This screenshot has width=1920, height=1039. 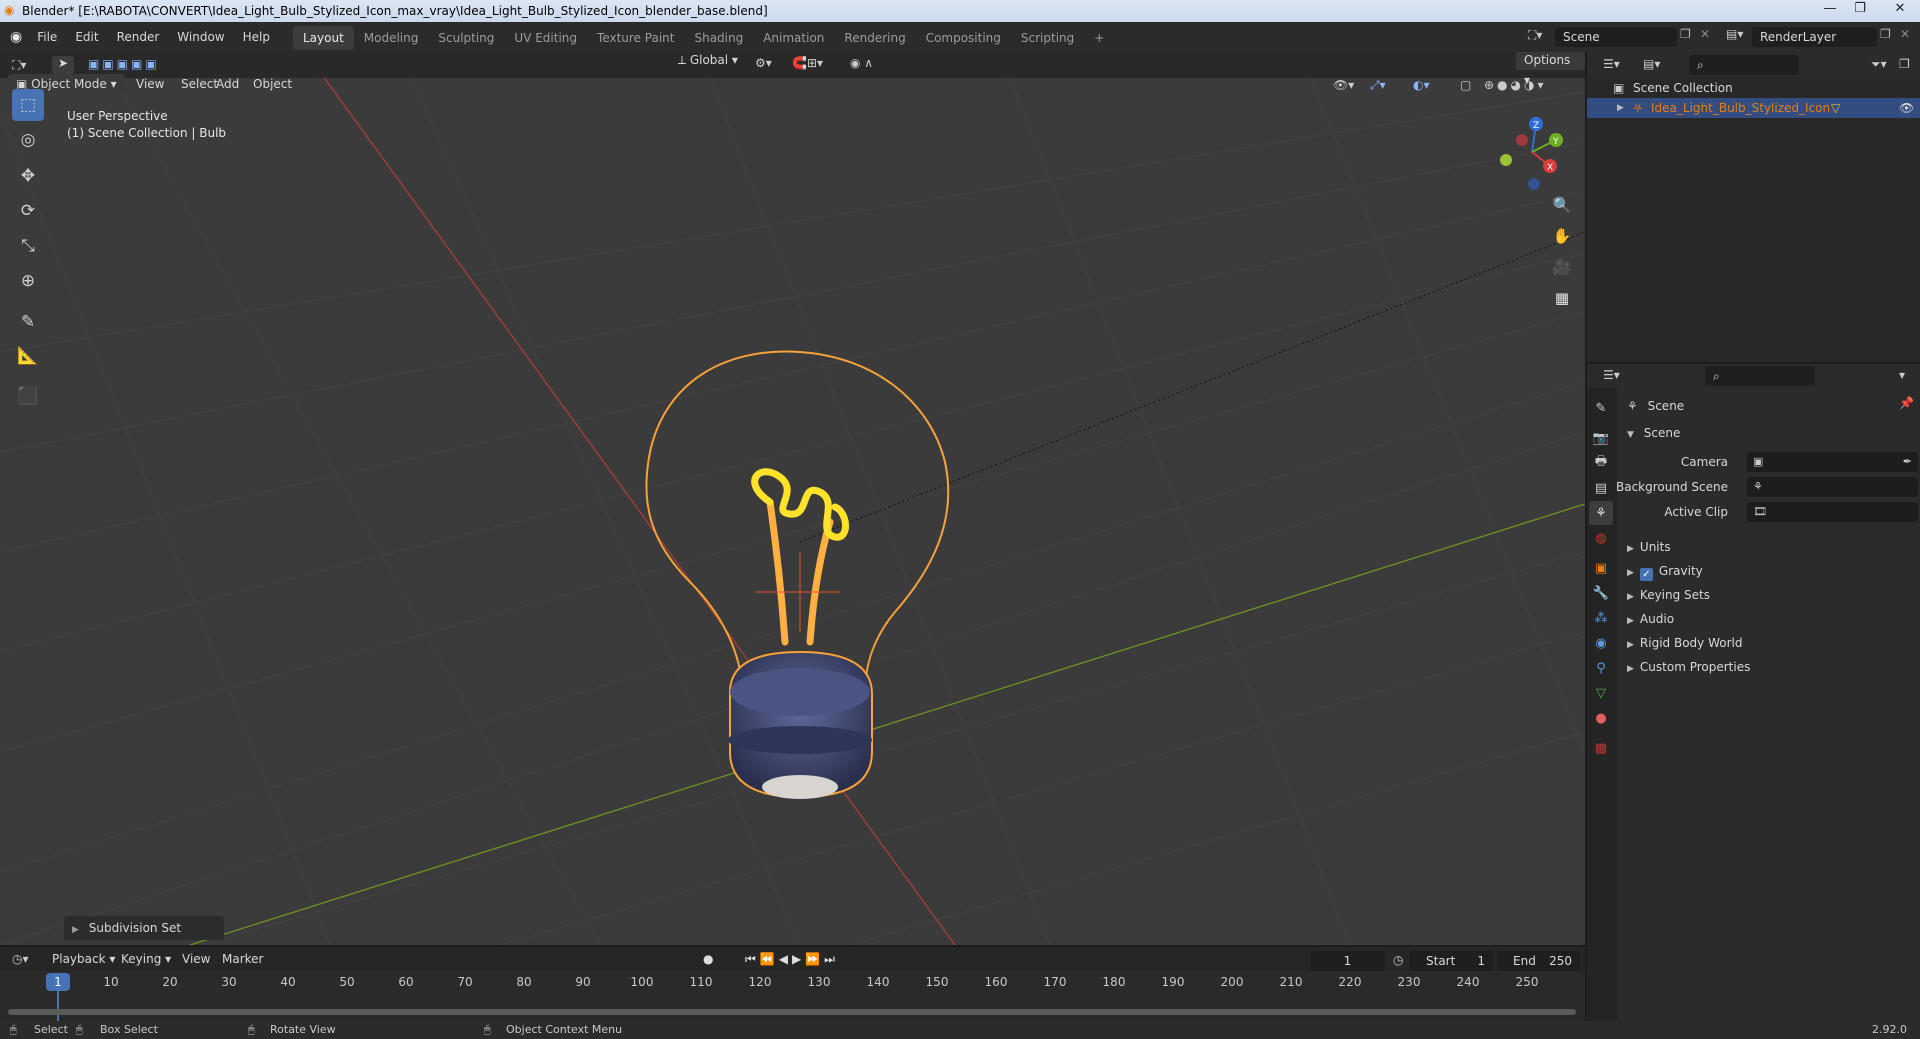 I want to click on proportional-edit-icon: ◉ ∧, so click(x=861, y=63).